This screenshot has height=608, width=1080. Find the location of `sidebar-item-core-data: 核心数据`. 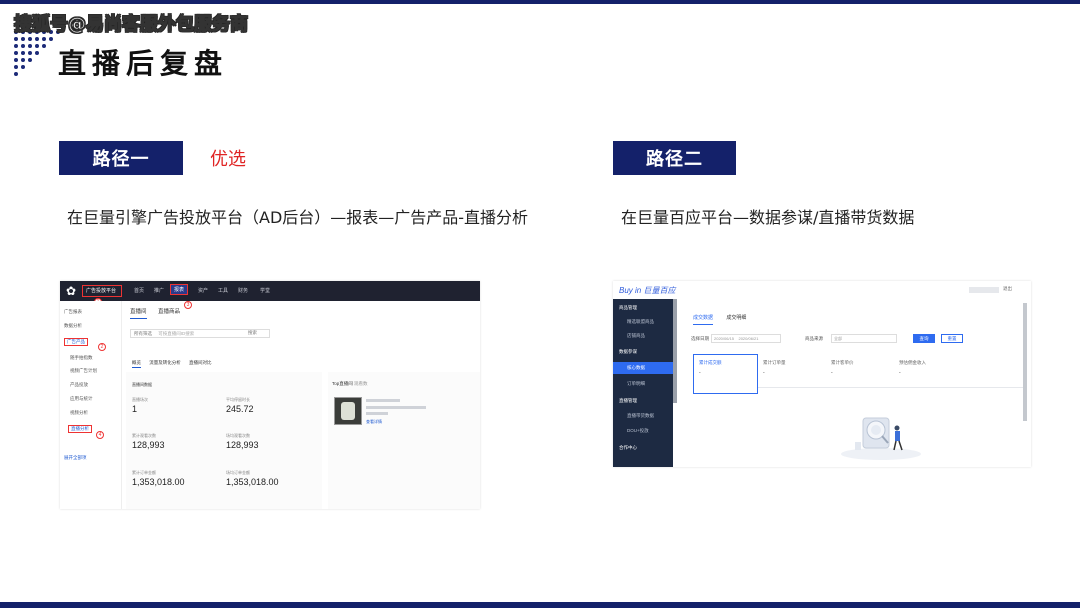

sidebar-item-core-data: 核心数据 is located at coordinates (643, 368).